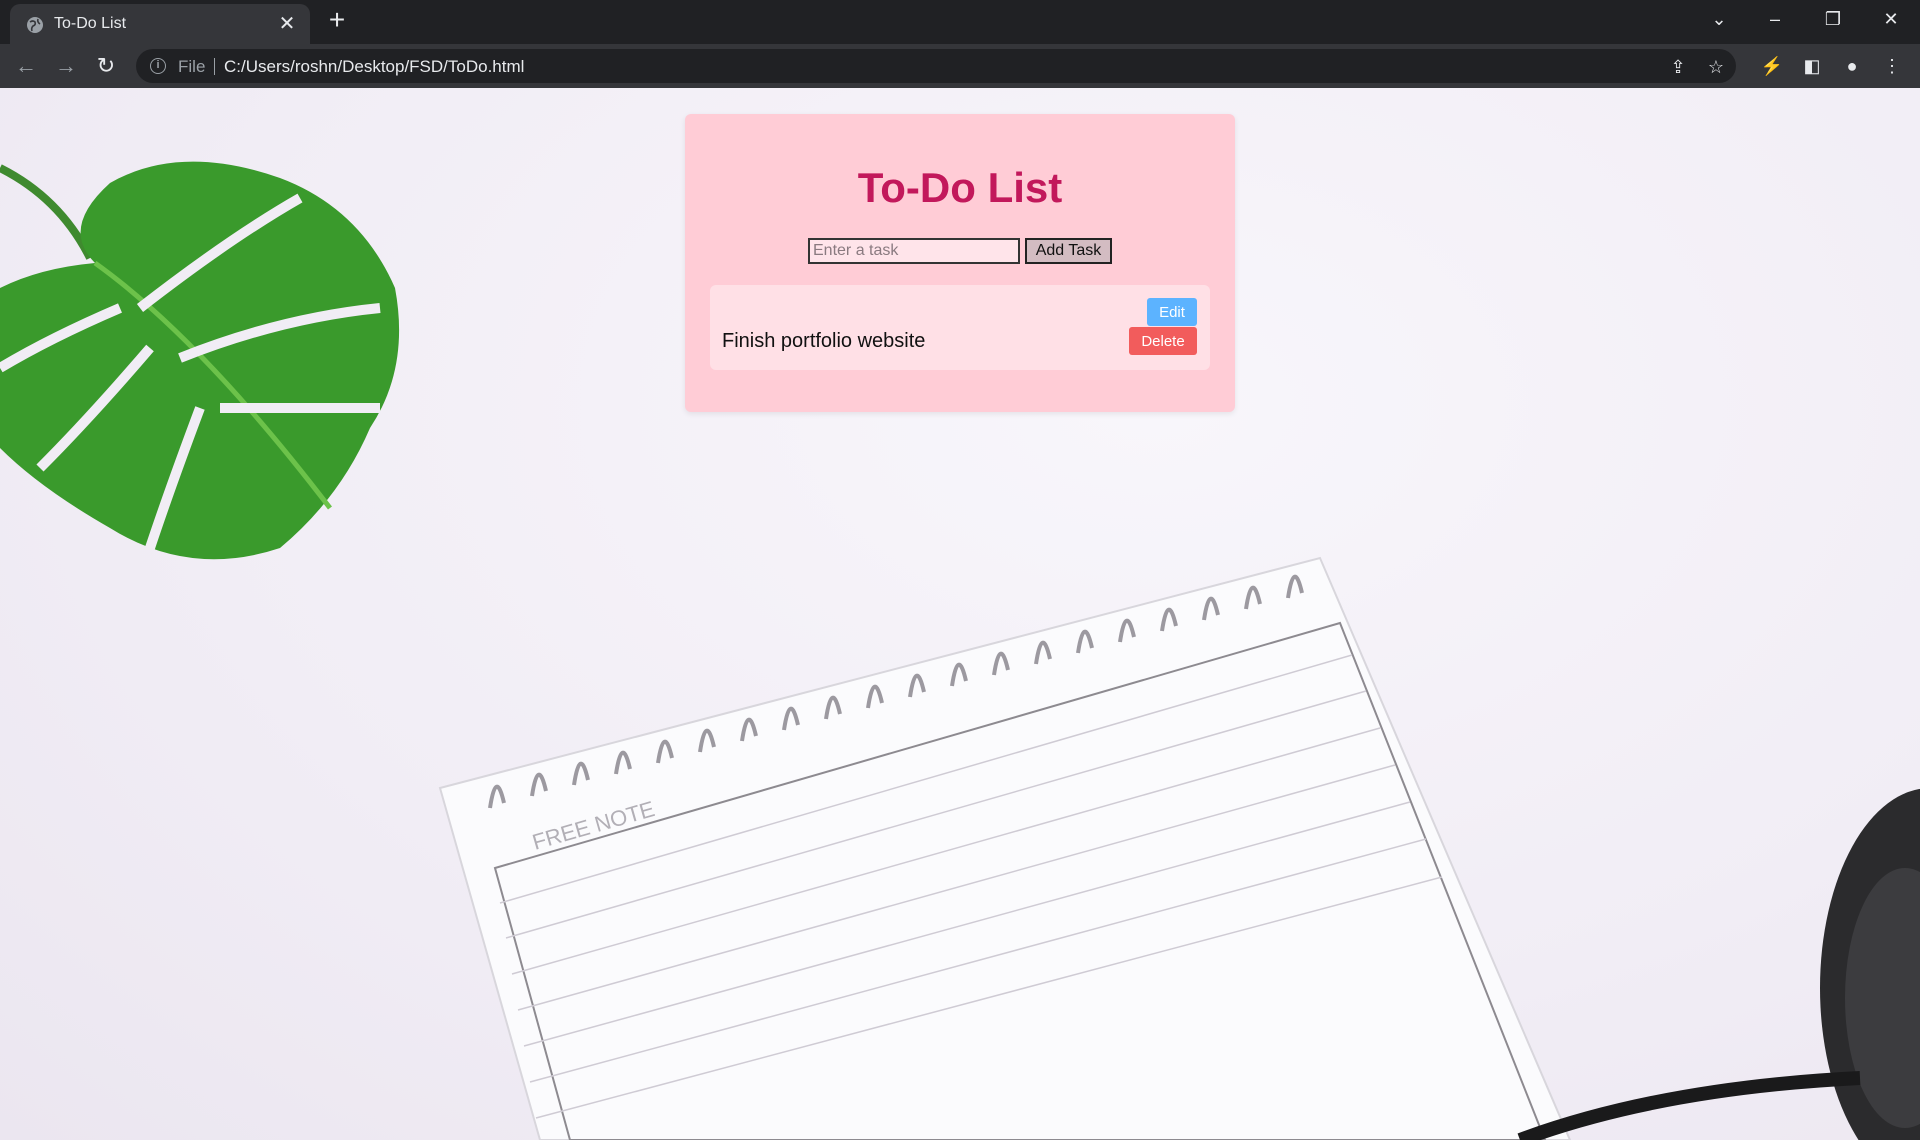 This screenshot has height=1140, width=1920. What do you see at coordinates (200, 360) in the screenshot?
I see `leaf-illustration` at bounding box center [200, 360].